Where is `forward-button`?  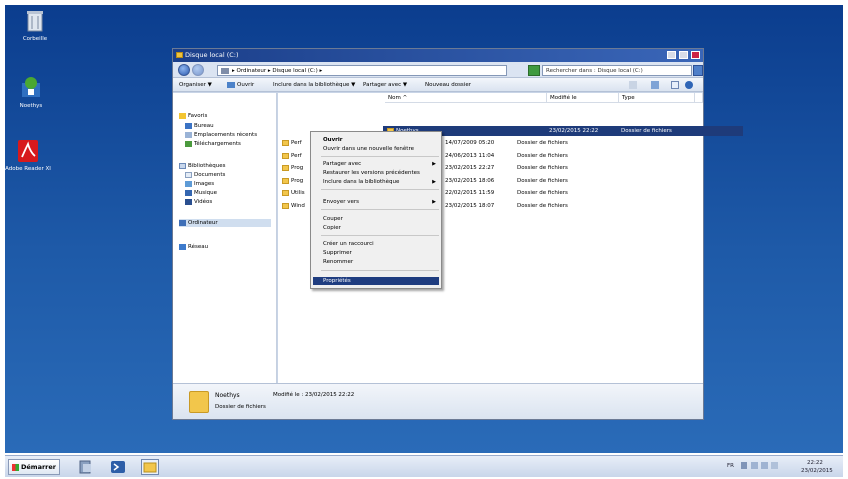 forward-button is located at coordinates (198, 70).